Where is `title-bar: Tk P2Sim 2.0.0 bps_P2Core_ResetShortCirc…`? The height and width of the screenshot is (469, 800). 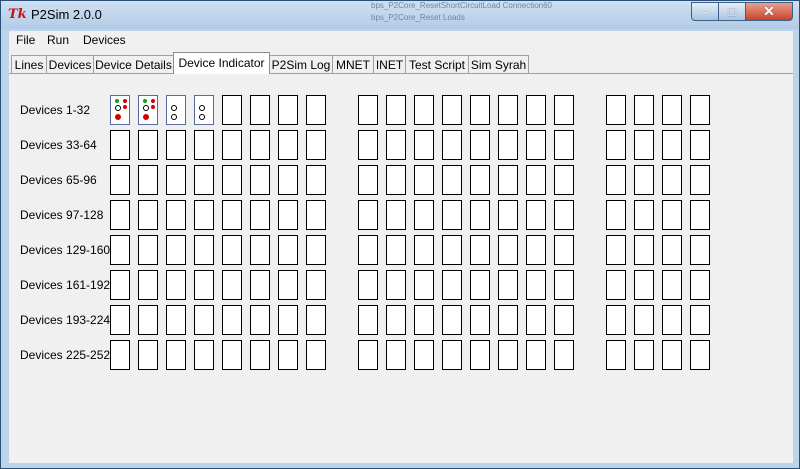
title-bar: Tk P2Sim 2.0.0 bps_P2Core_ResetShortCirc… is located at coordinates (400, 15).